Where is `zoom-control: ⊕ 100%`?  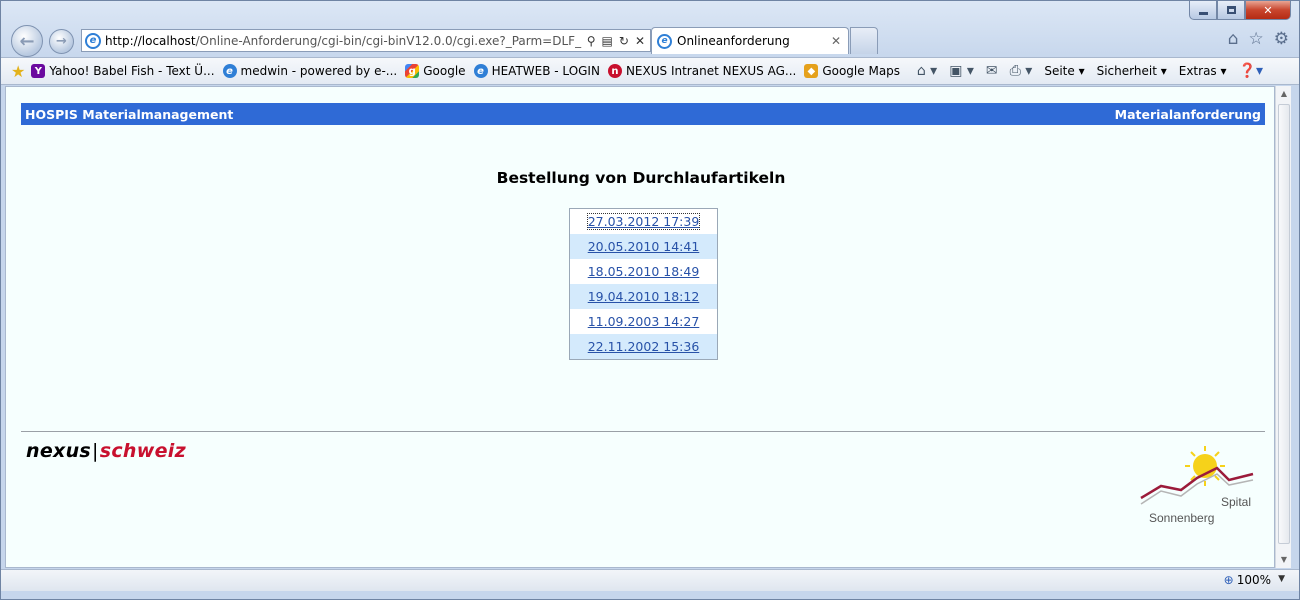 zoom-control: ⊕ 100% is located at coordinates (1247, 580).